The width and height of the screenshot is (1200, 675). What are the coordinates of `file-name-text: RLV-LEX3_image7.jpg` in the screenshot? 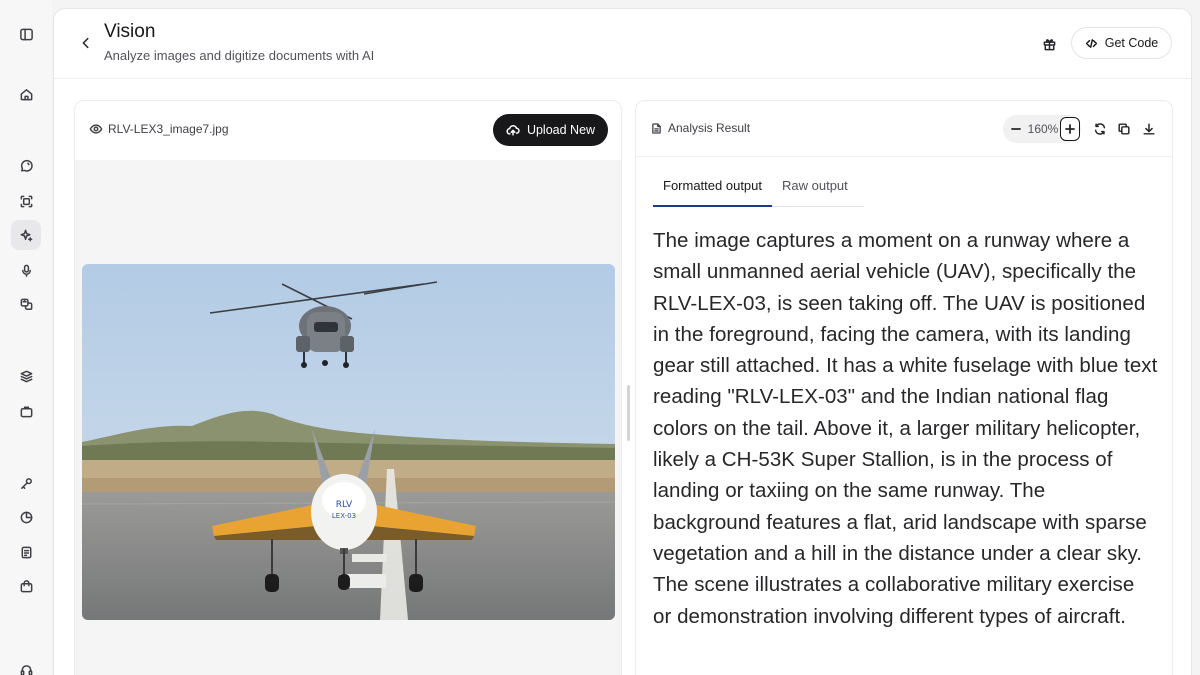 It's located at (168, 129).